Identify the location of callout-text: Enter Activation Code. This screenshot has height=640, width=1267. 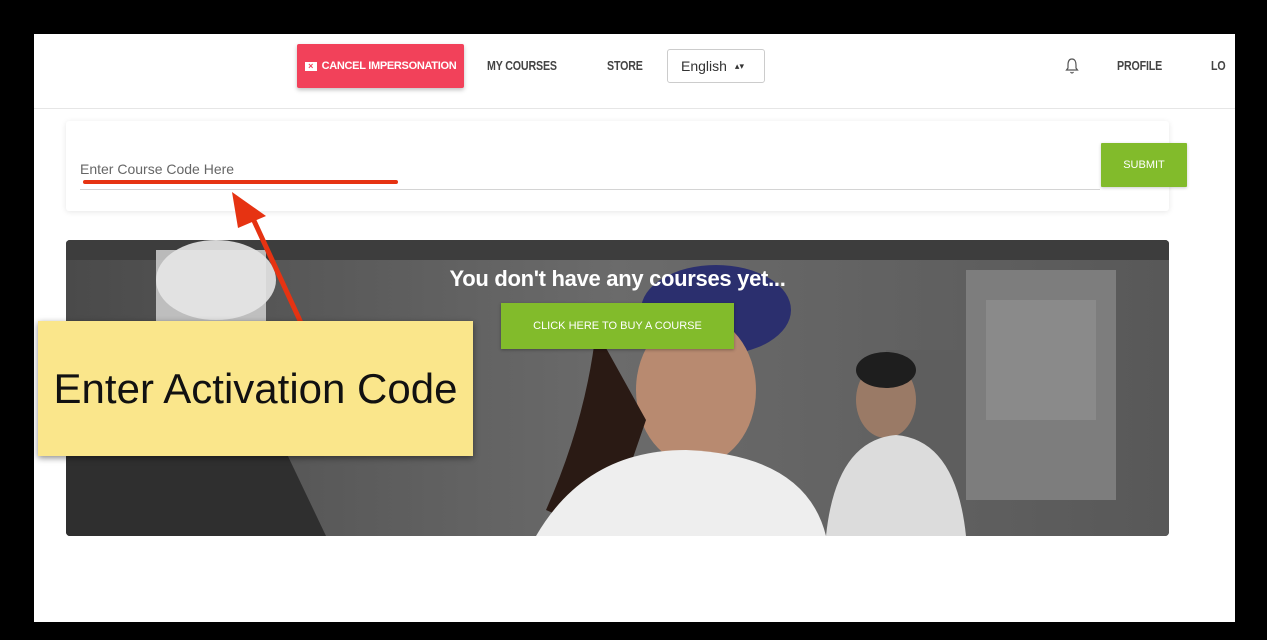
(255, 388).